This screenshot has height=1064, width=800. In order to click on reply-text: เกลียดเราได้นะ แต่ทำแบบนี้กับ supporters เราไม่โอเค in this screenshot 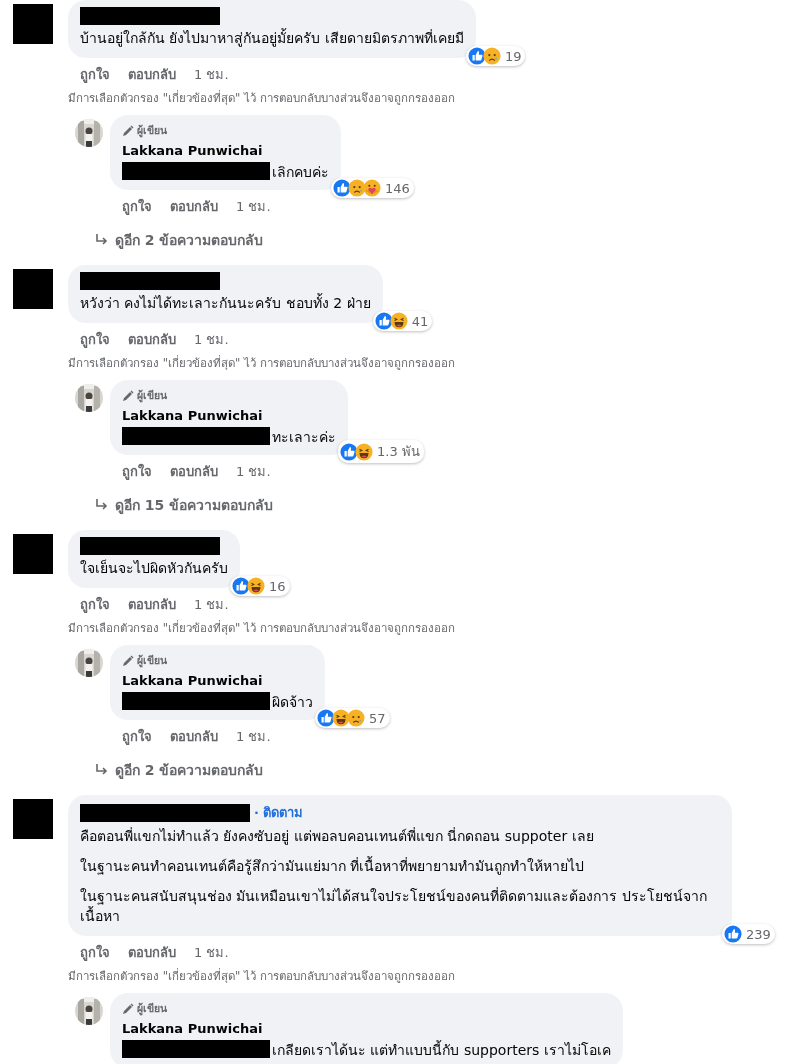, I will do `click(441, 1050)`.